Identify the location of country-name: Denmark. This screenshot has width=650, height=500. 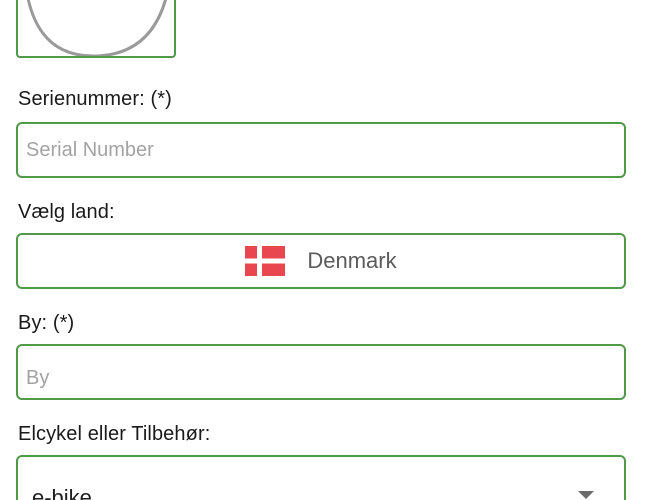
(352, 260).